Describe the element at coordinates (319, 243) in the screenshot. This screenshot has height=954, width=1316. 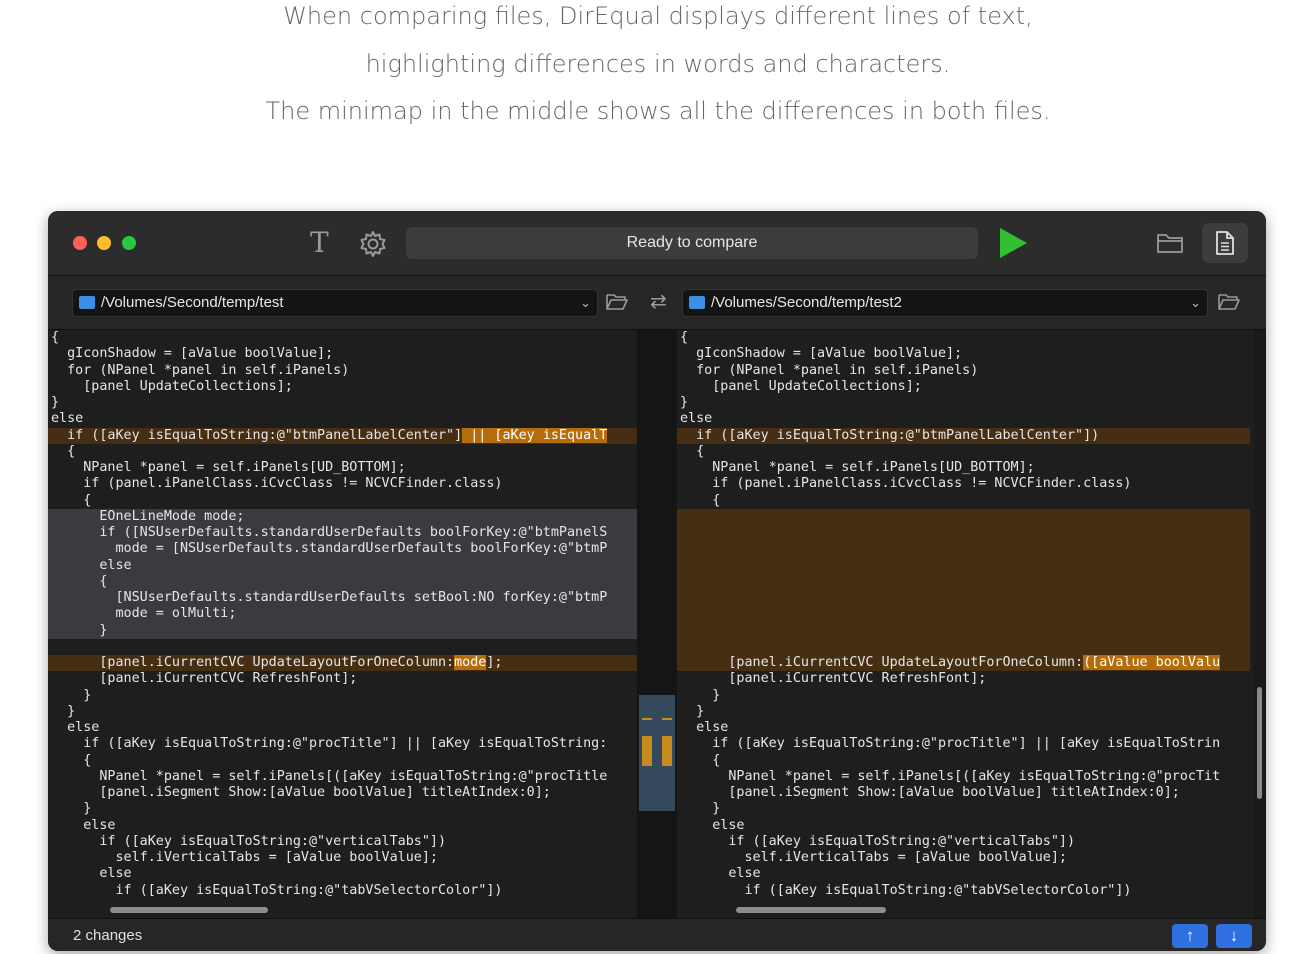
I see `text-mode-icon: T` at that location.